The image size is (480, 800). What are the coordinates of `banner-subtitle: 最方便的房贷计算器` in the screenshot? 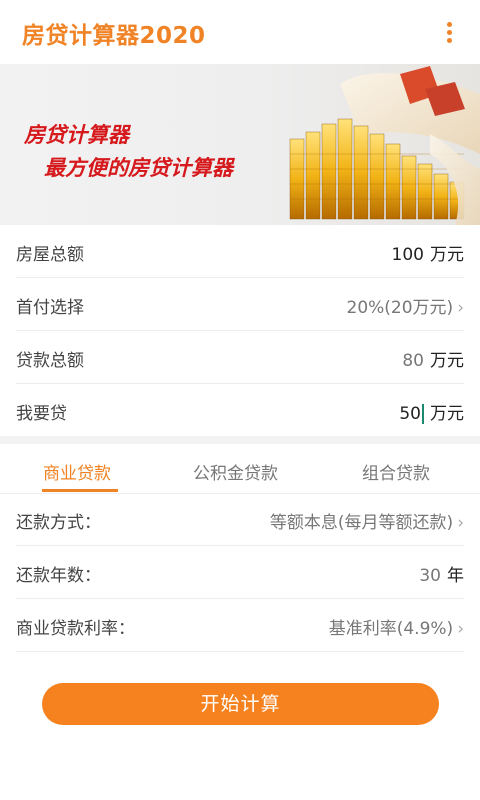 It's located at (138, 167).